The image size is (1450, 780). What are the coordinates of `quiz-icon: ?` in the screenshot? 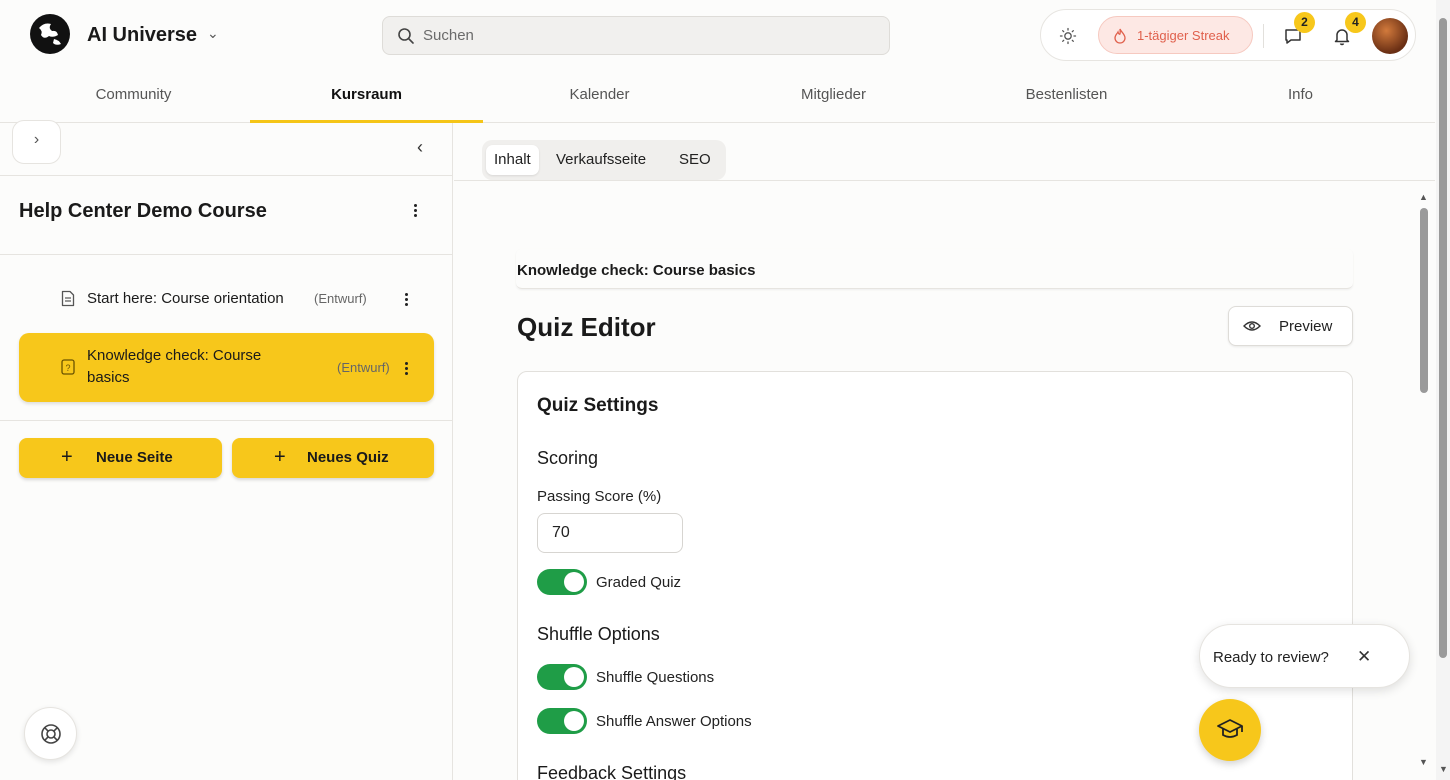 It's located at (68, 367).